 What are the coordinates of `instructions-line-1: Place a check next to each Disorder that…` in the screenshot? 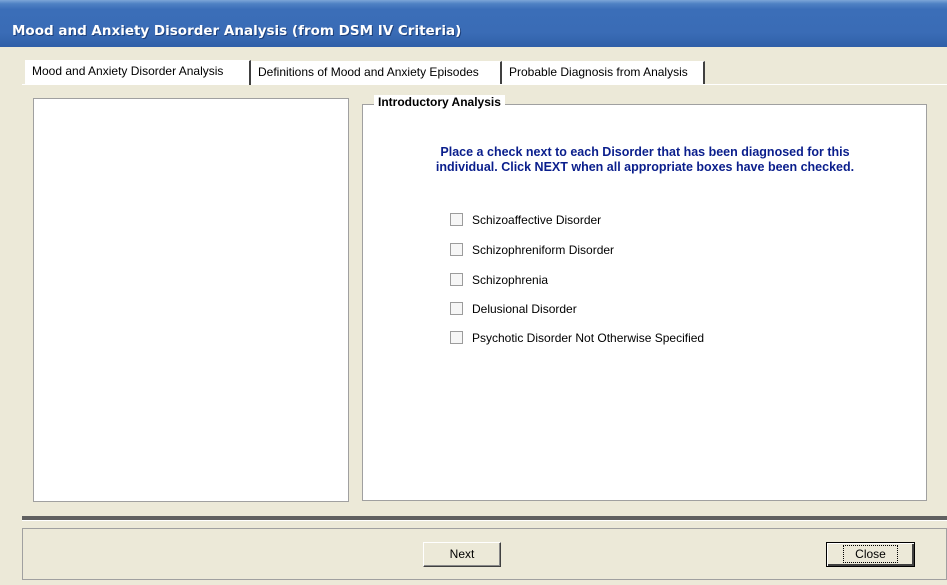 It's located at (645, 152).